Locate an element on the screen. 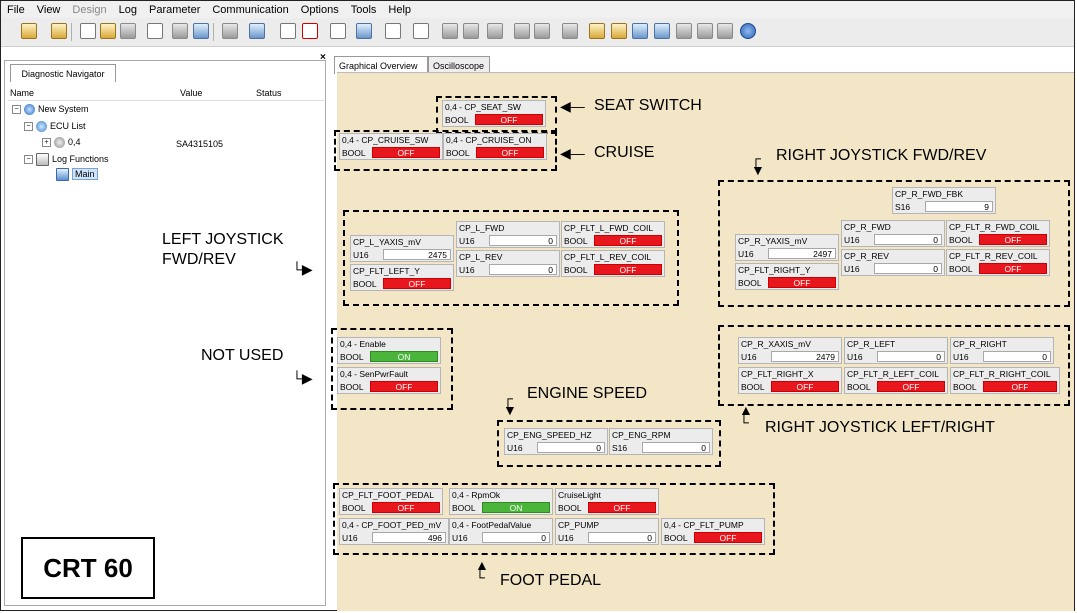 This screenshot has height=613, width=1077. widget-cp-flt-foot-pedal: CP_FLT_FOOT_PEDAL BOOL OFF is located at coordinates (391, 501).